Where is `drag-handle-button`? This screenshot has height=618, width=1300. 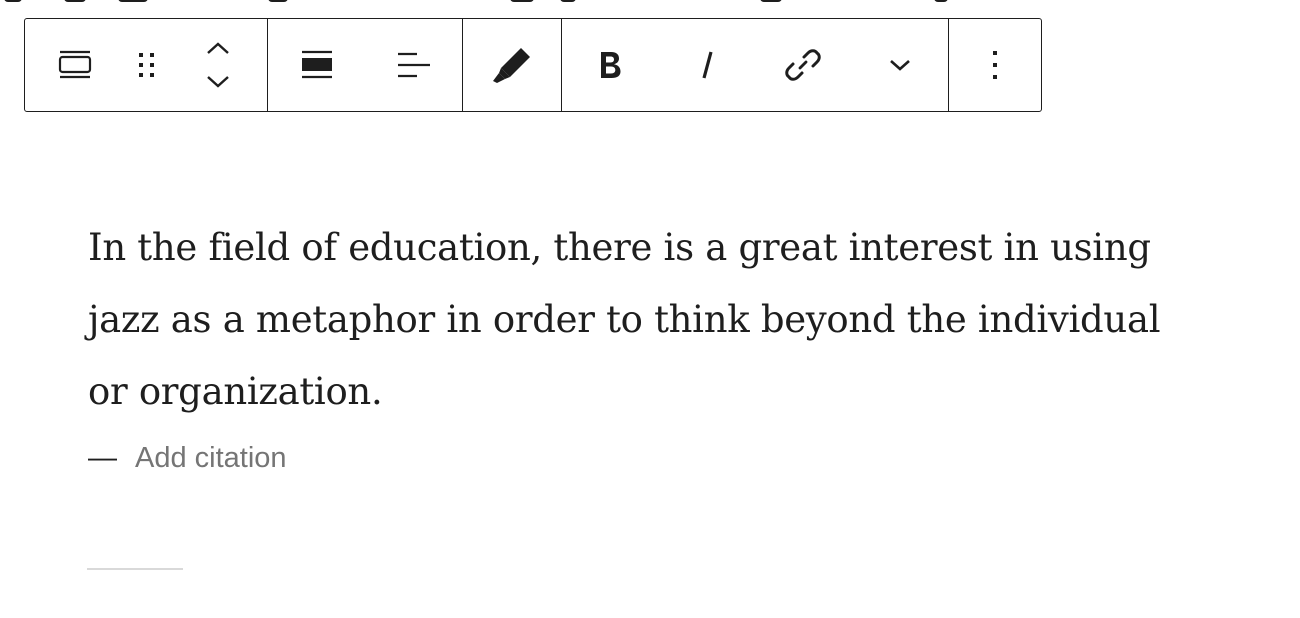
drag-handle-button is located at coordinates (147, 65).